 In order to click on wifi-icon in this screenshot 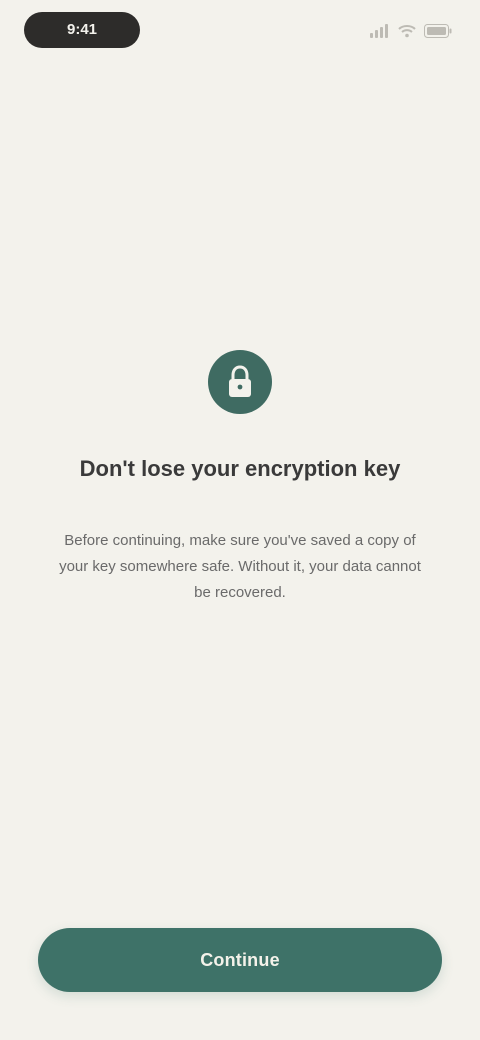, I will do `click(407, 31)`.